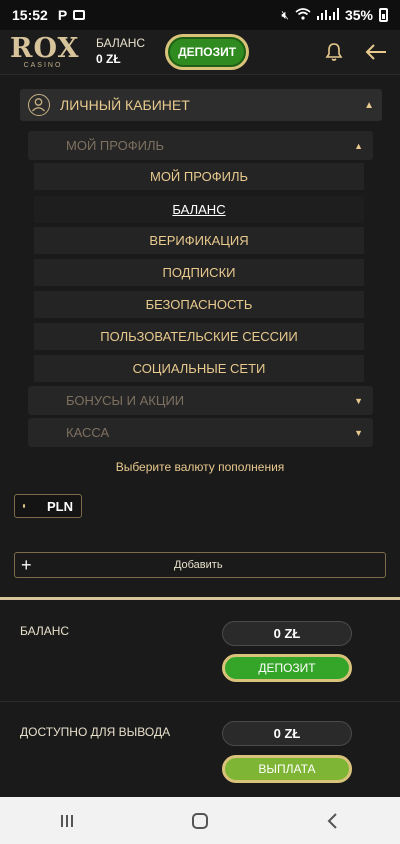 The width and height of the screenshot is (400, 844). Describe the element at coordinates (199, 368) in the screenshot. I see `menu-item-social-networks: СОЦИАЛЬНЫЕ СЕТИ` at that location.